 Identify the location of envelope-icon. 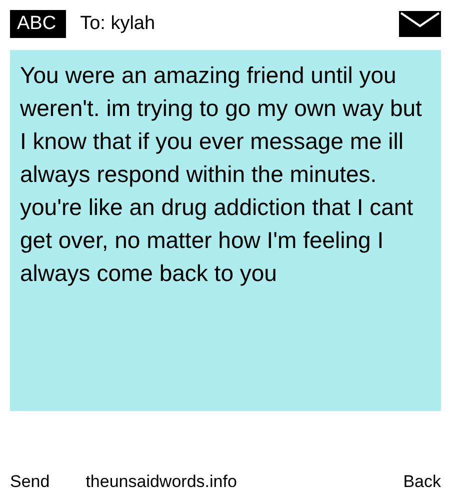
(420, 24).